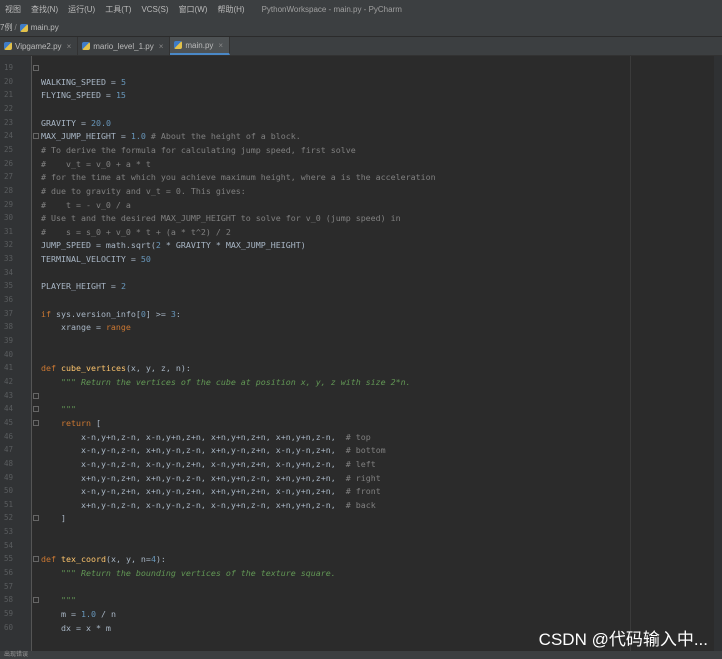  What do you see at coordinates (8, 477) in the screenshot?
I see `line-number: 49` at bounding box center [8, 477].